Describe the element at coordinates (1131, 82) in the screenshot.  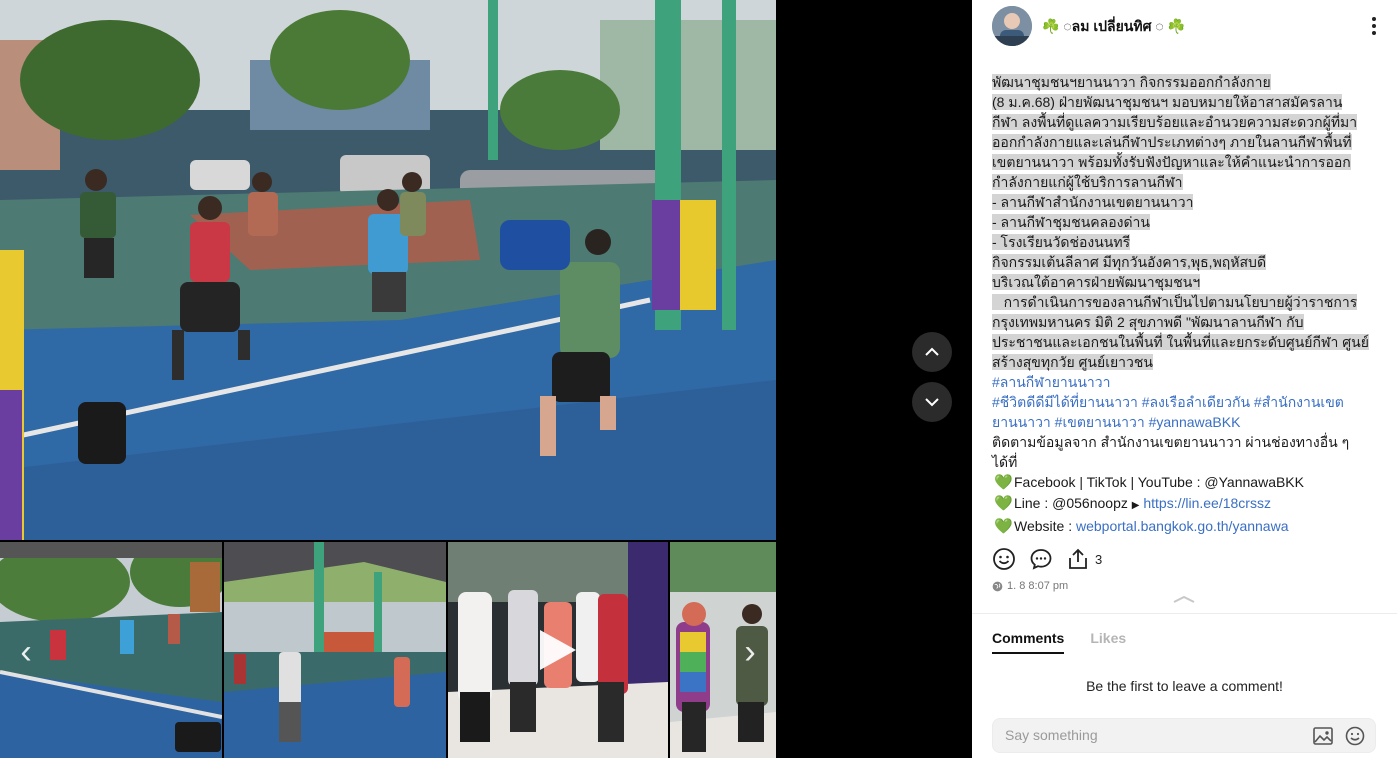
I see `caption-line: พัฒนาชุมชนฯยานนาวา กิจกรรมออกกำลังกาย` at that location.